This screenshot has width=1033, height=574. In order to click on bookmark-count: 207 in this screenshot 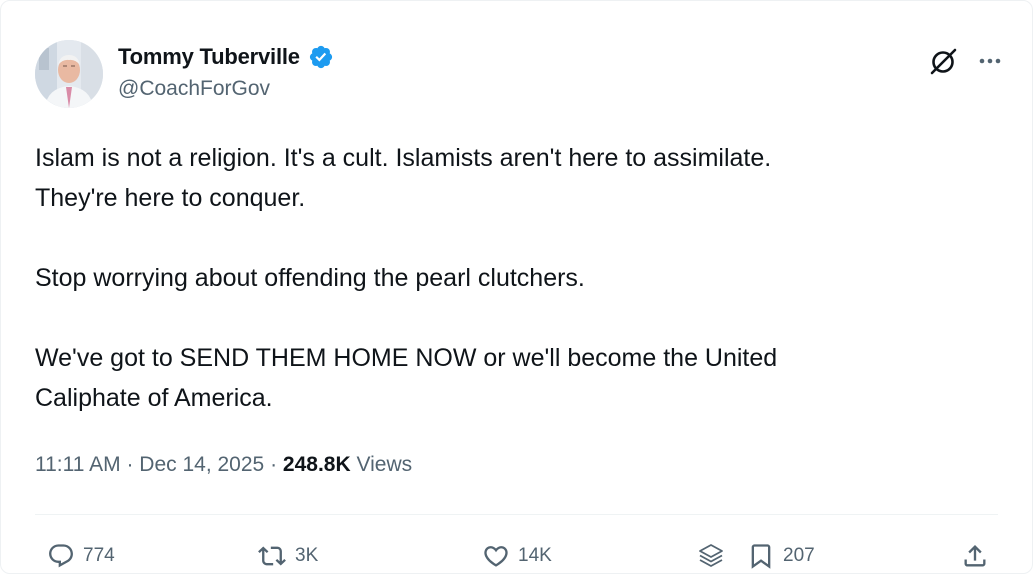, I will do `click(799, 555)`.